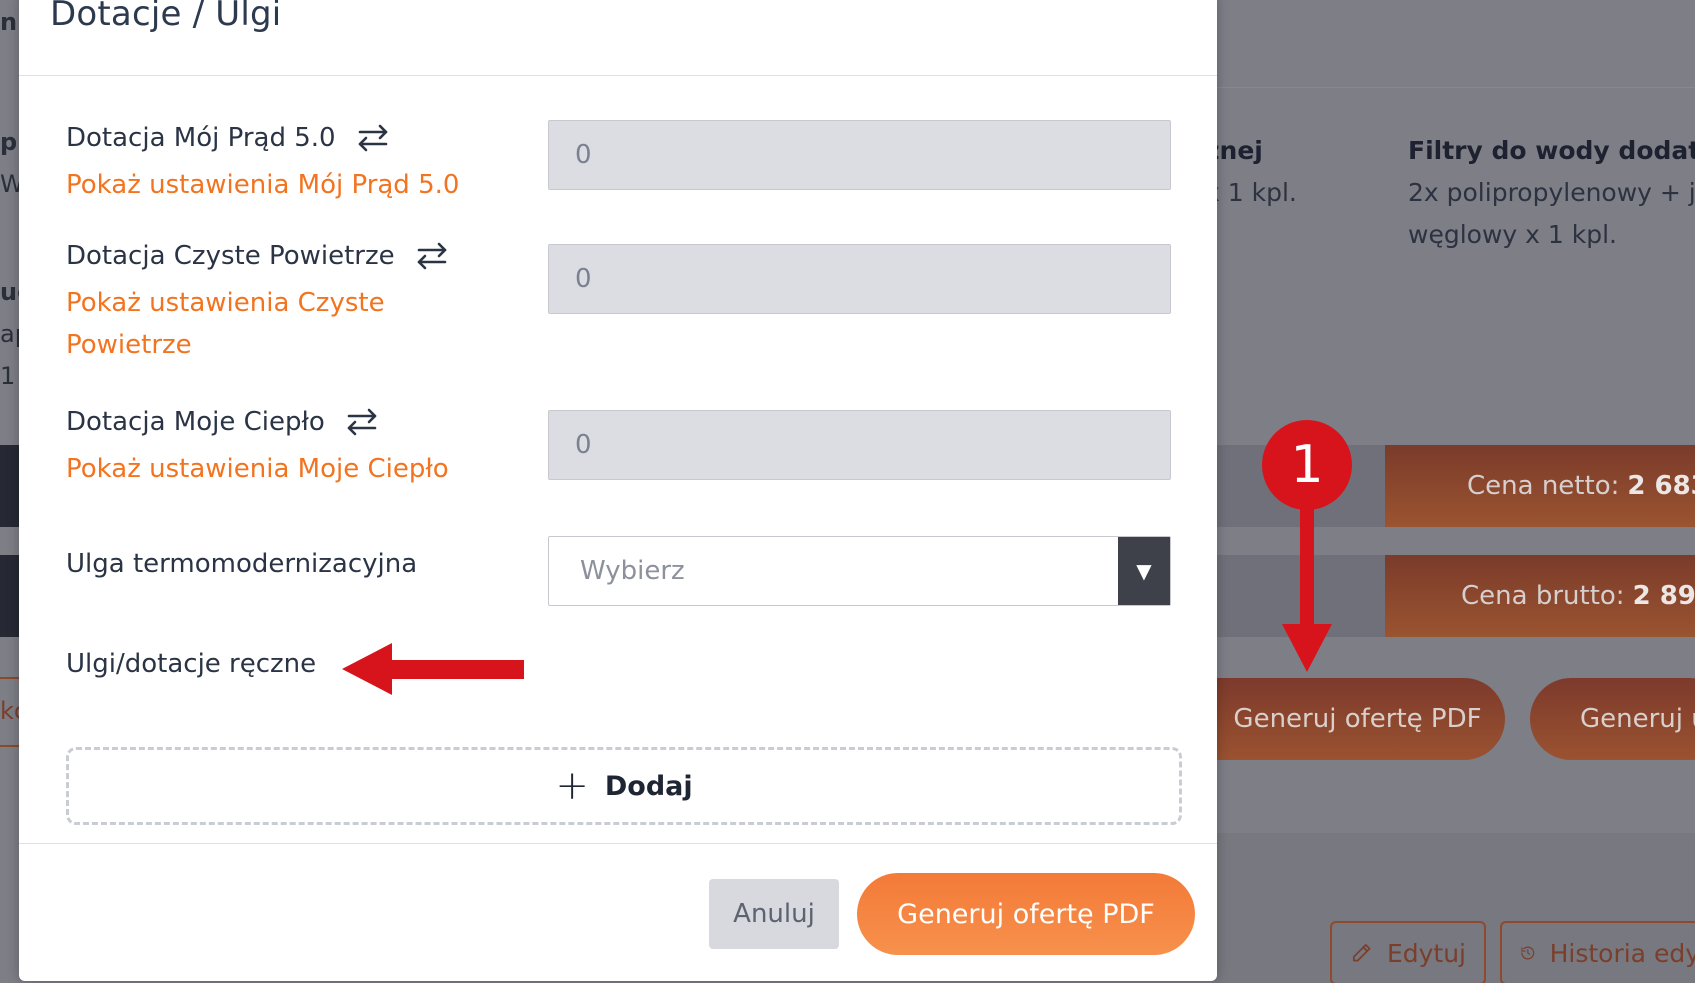 The image size is (1695, 983). I want to click on link-line: Powietrze, so click(129, 345).